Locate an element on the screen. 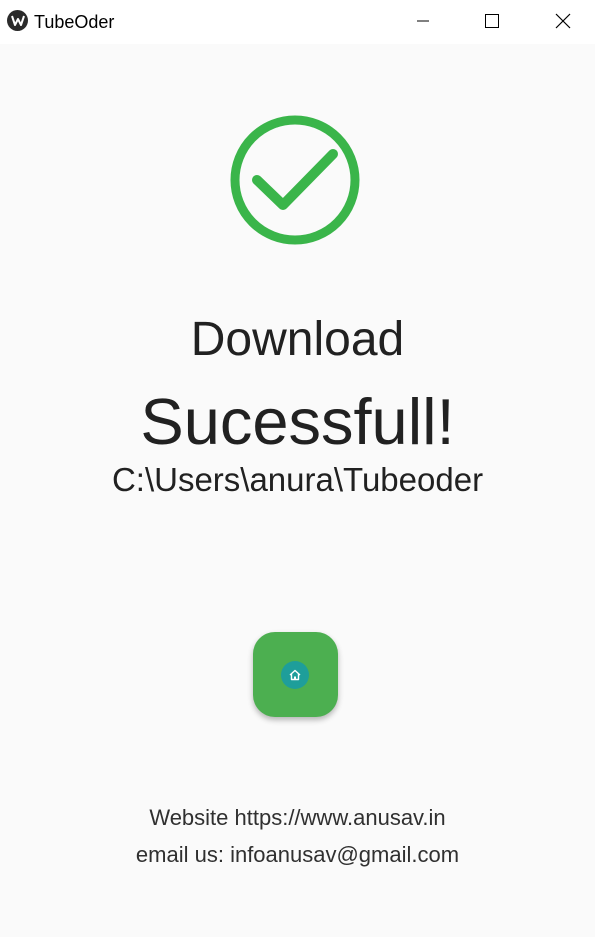 The width and height of the screenshot is (595, 937). maximize-icon is located at coordinates (492, 21).